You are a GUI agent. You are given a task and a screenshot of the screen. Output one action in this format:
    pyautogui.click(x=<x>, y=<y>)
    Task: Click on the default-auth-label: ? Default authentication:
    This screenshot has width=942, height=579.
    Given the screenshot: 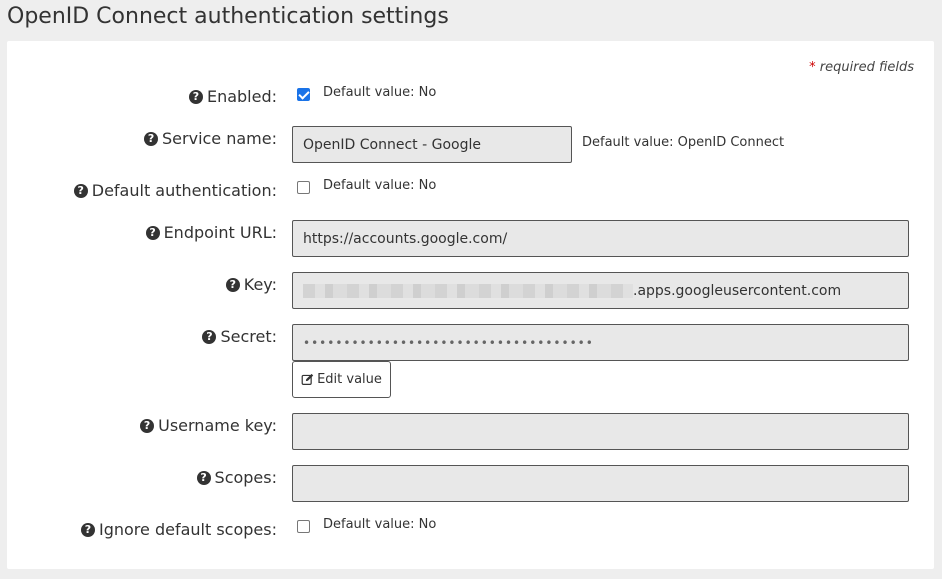 What is the action you would take?
    pyautogui.click(x=175, y=190)
    